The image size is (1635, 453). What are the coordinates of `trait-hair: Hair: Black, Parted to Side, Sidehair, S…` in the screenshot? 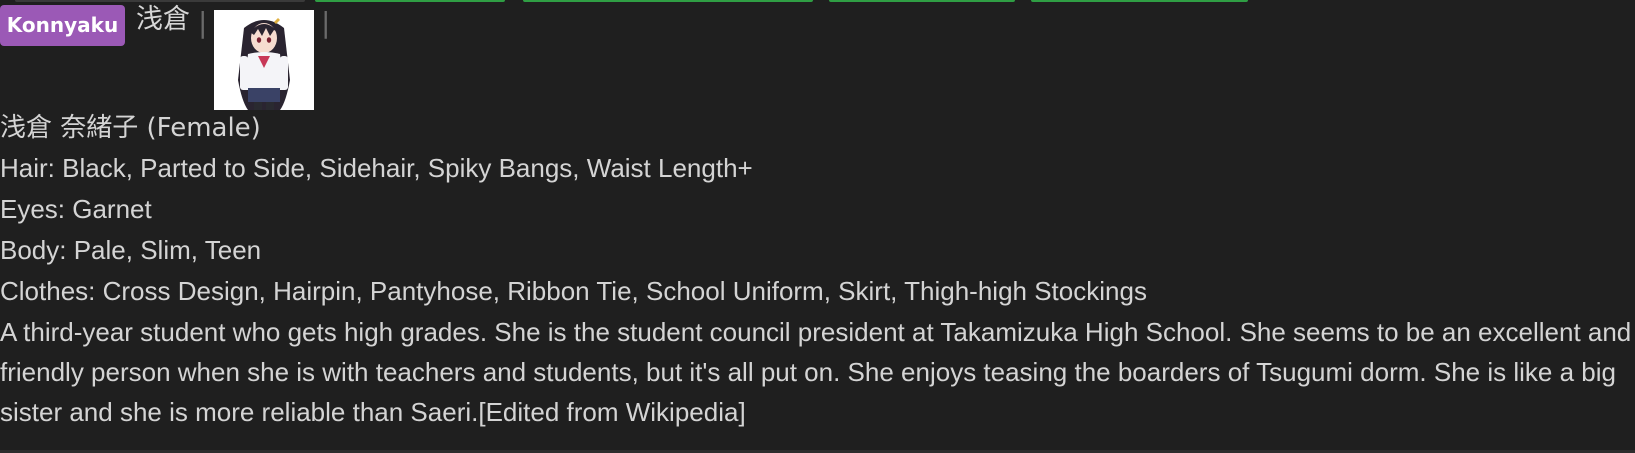 It's located at (817, 168).